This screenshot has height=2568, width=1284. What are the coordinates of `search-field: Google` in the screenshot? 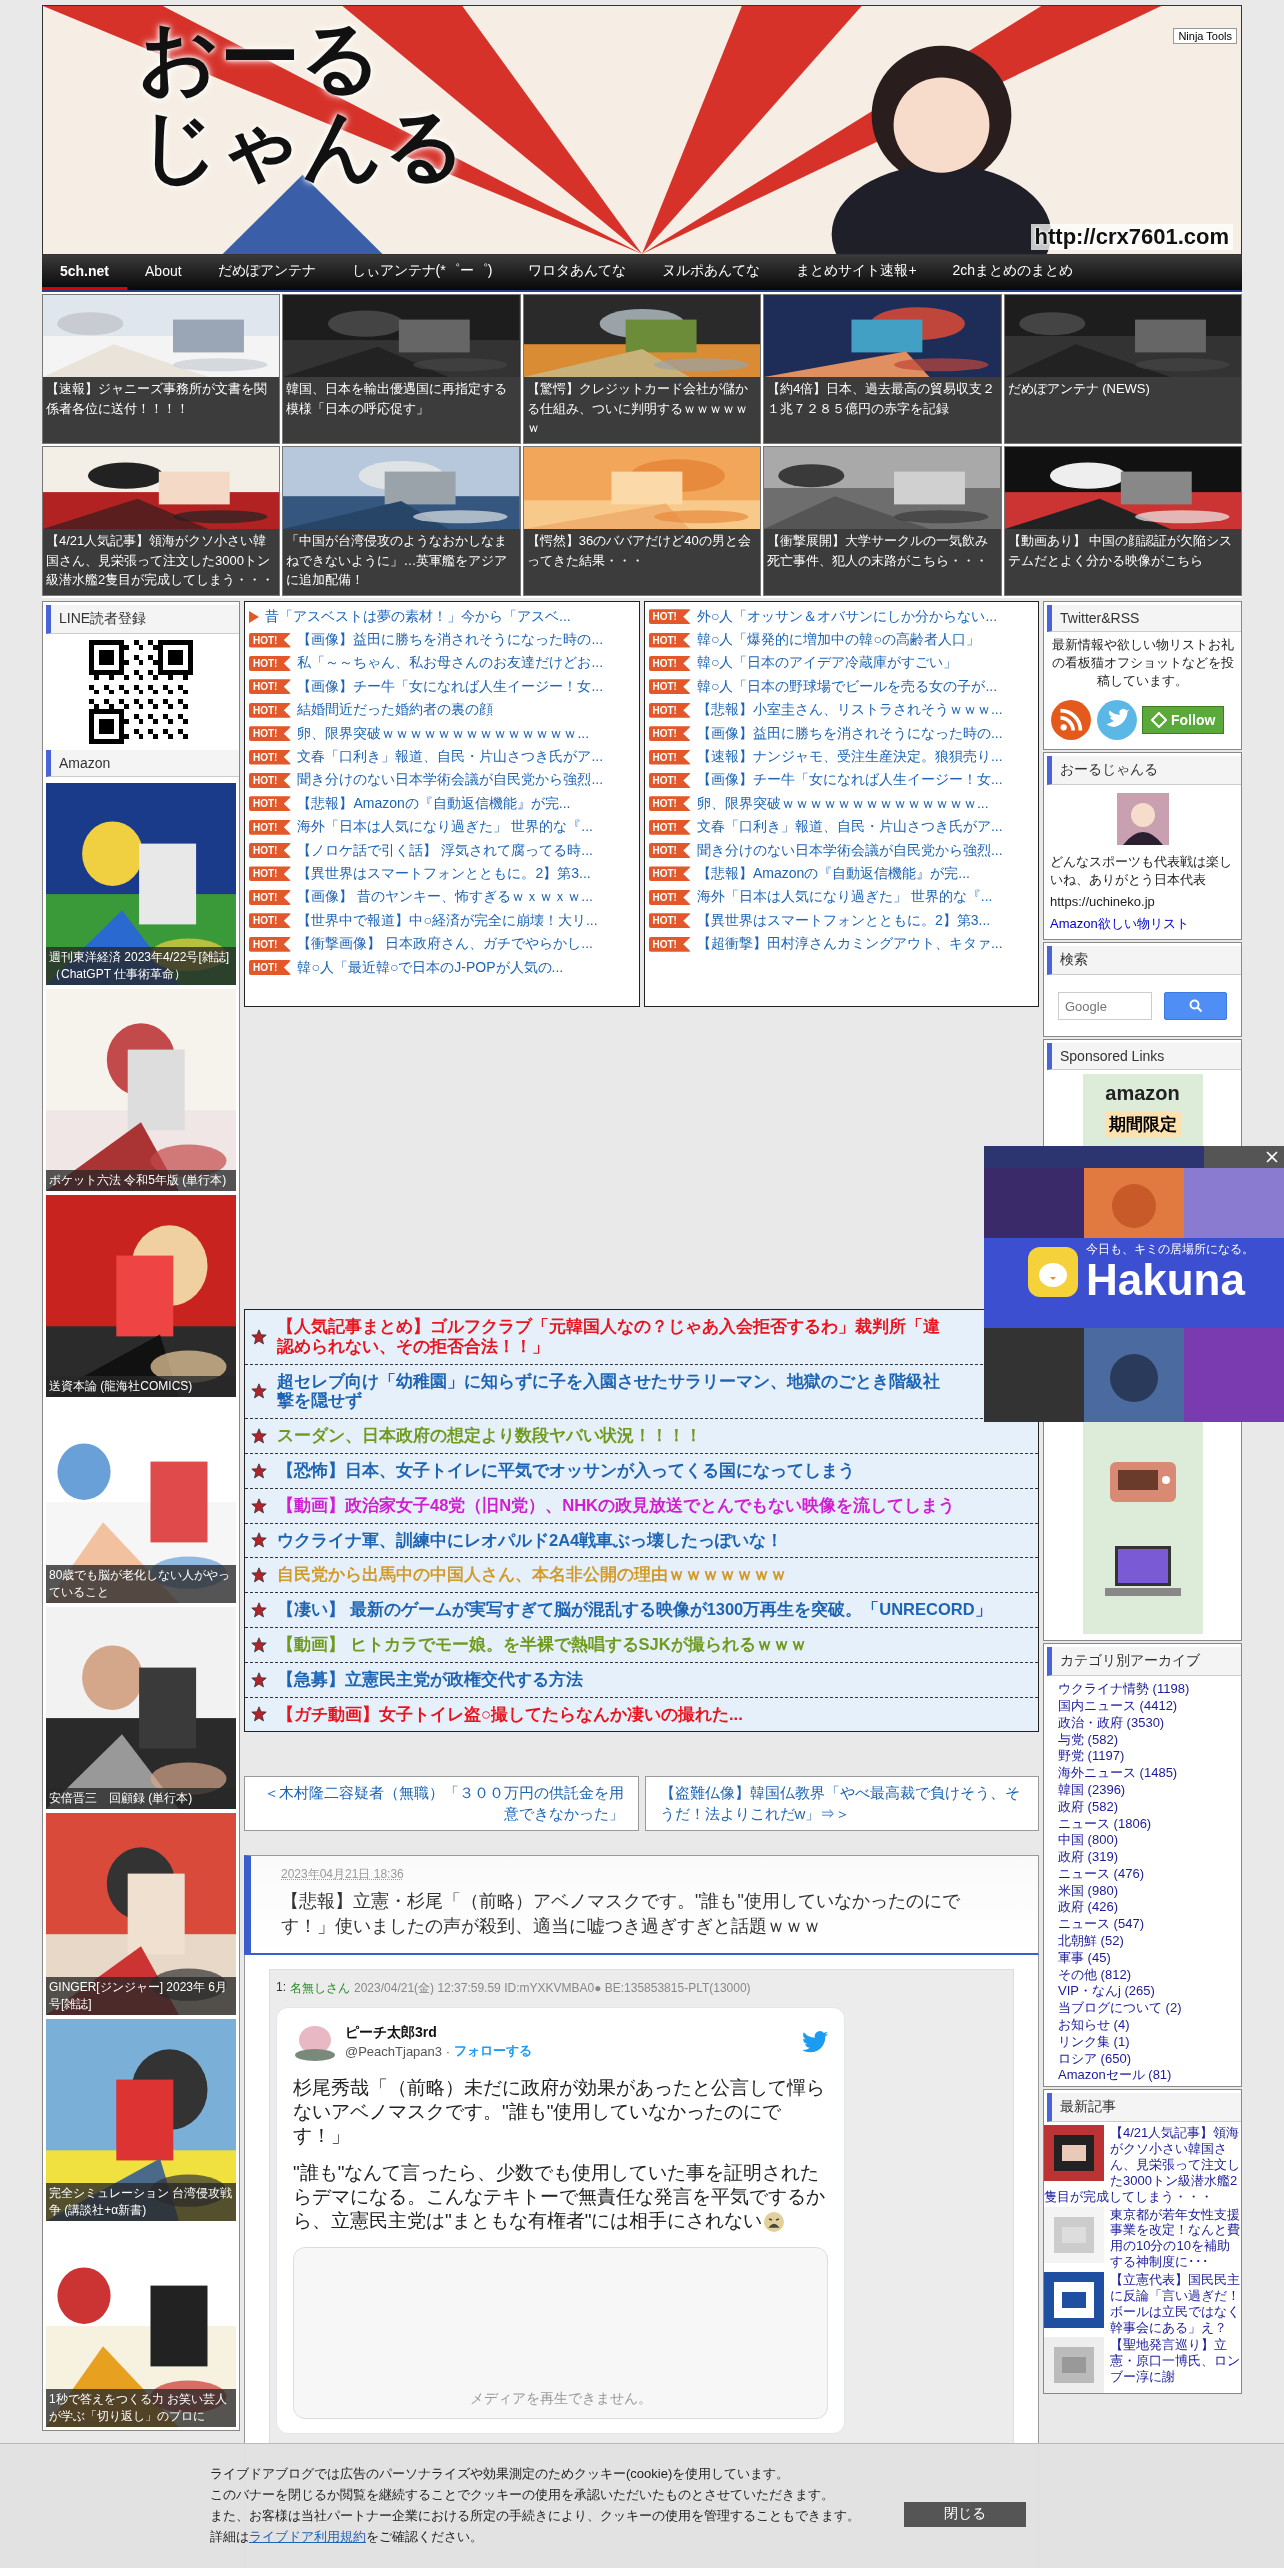 It's located at (1105, 1006).